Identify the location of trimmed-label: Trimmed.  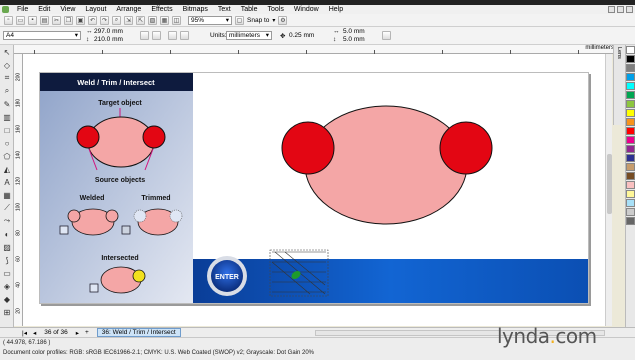
(155, 198).